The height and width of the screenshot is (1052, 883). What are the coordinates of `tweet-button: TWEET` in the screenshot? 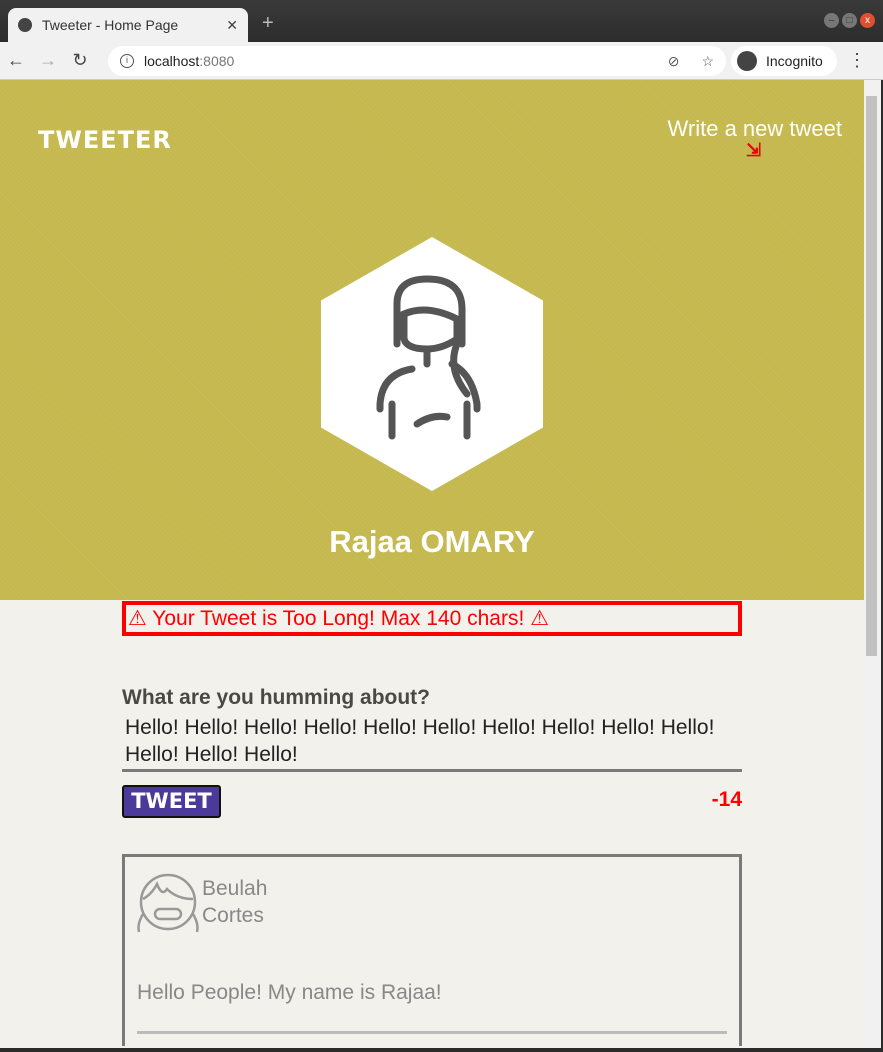 It's located at (171, 801).